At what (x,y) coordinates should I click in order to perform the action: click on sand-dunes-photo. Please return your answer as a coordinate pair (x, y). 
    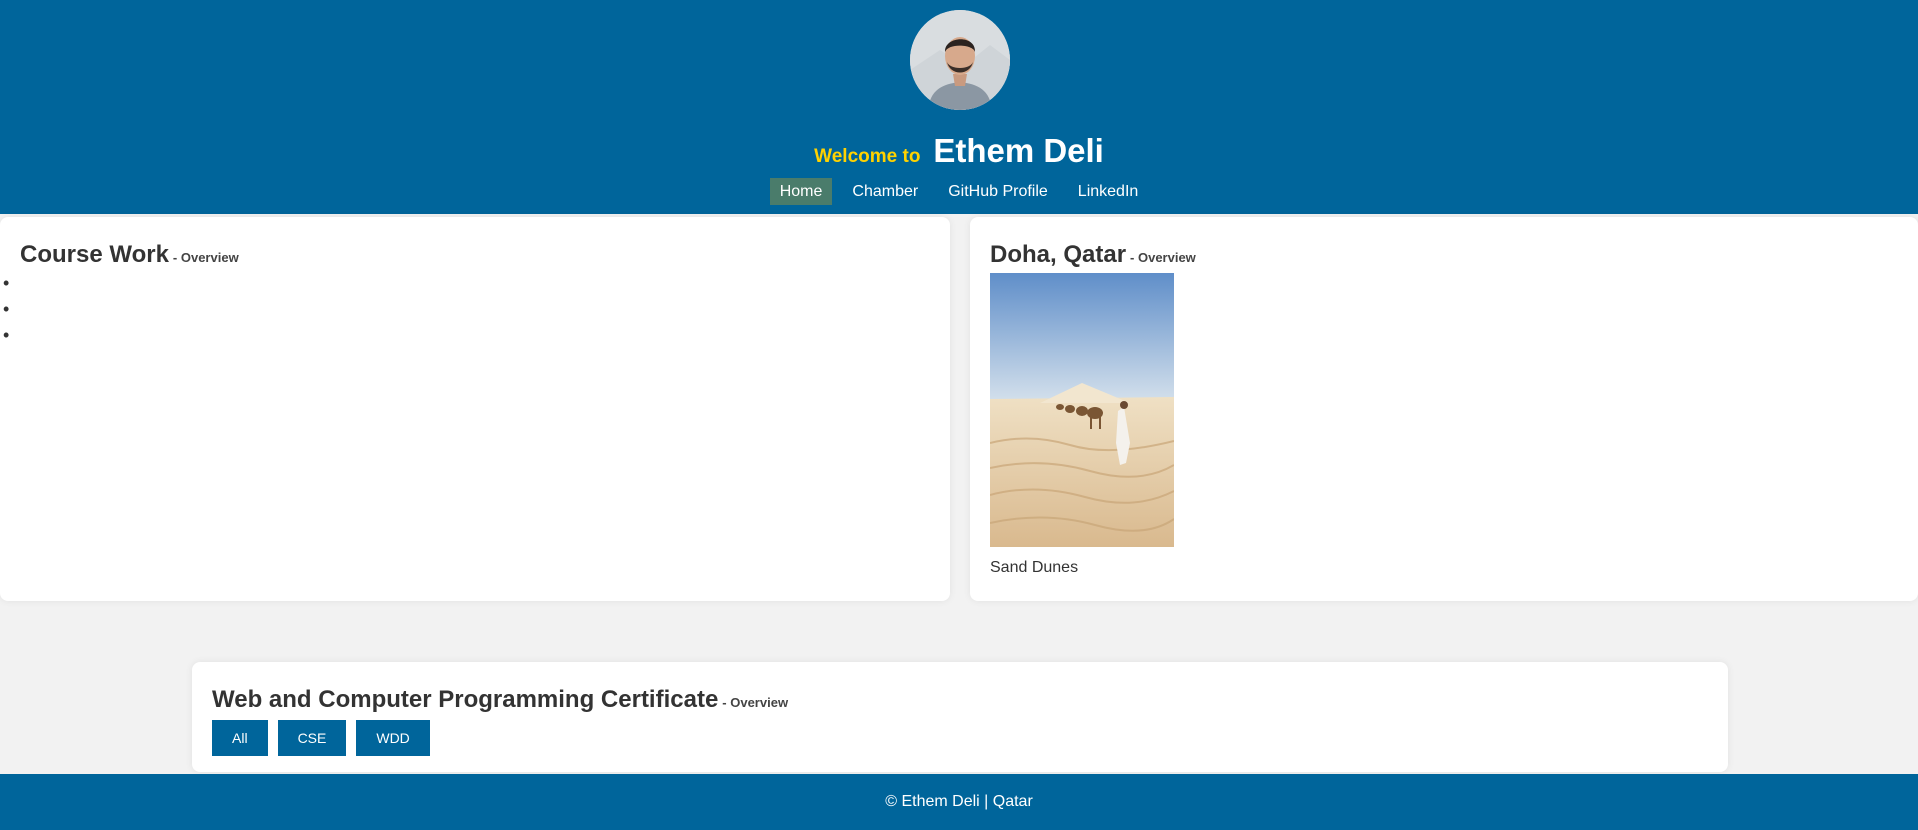
    Looking at the image, I should click on (1082, 410).